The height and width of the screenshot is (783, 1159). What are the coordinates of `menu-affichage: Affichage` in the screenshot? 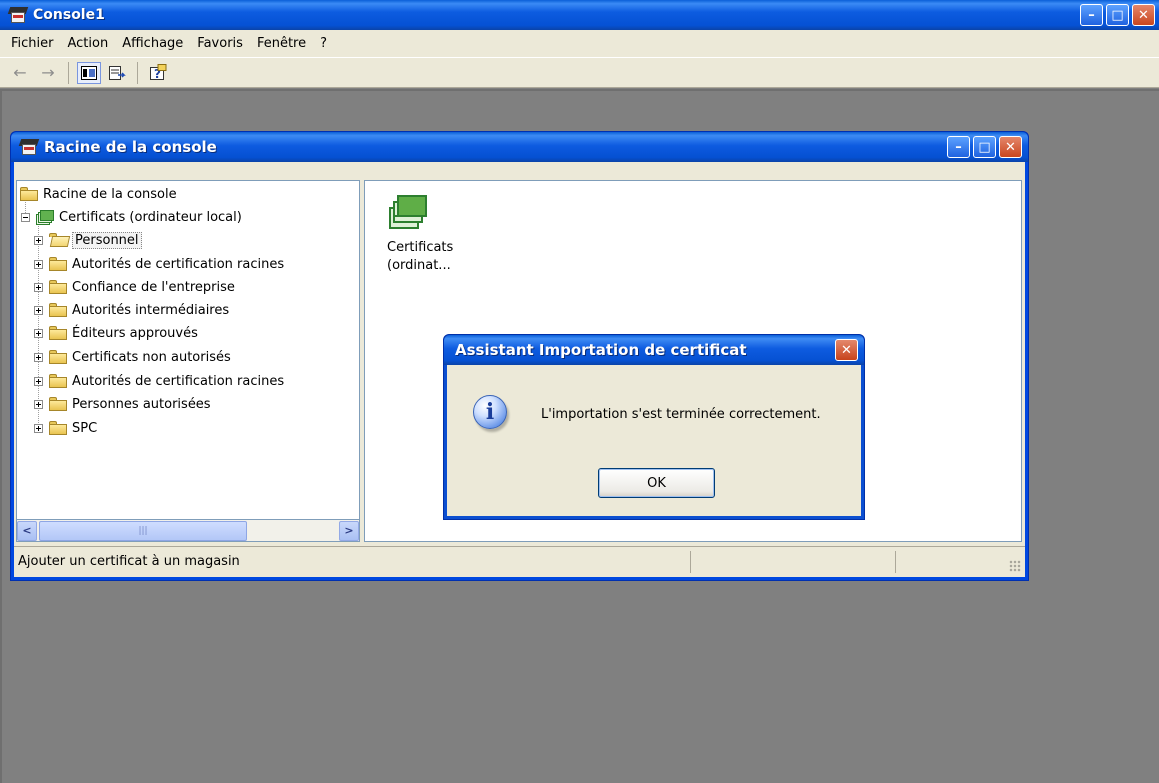 It's located at (152, 43).